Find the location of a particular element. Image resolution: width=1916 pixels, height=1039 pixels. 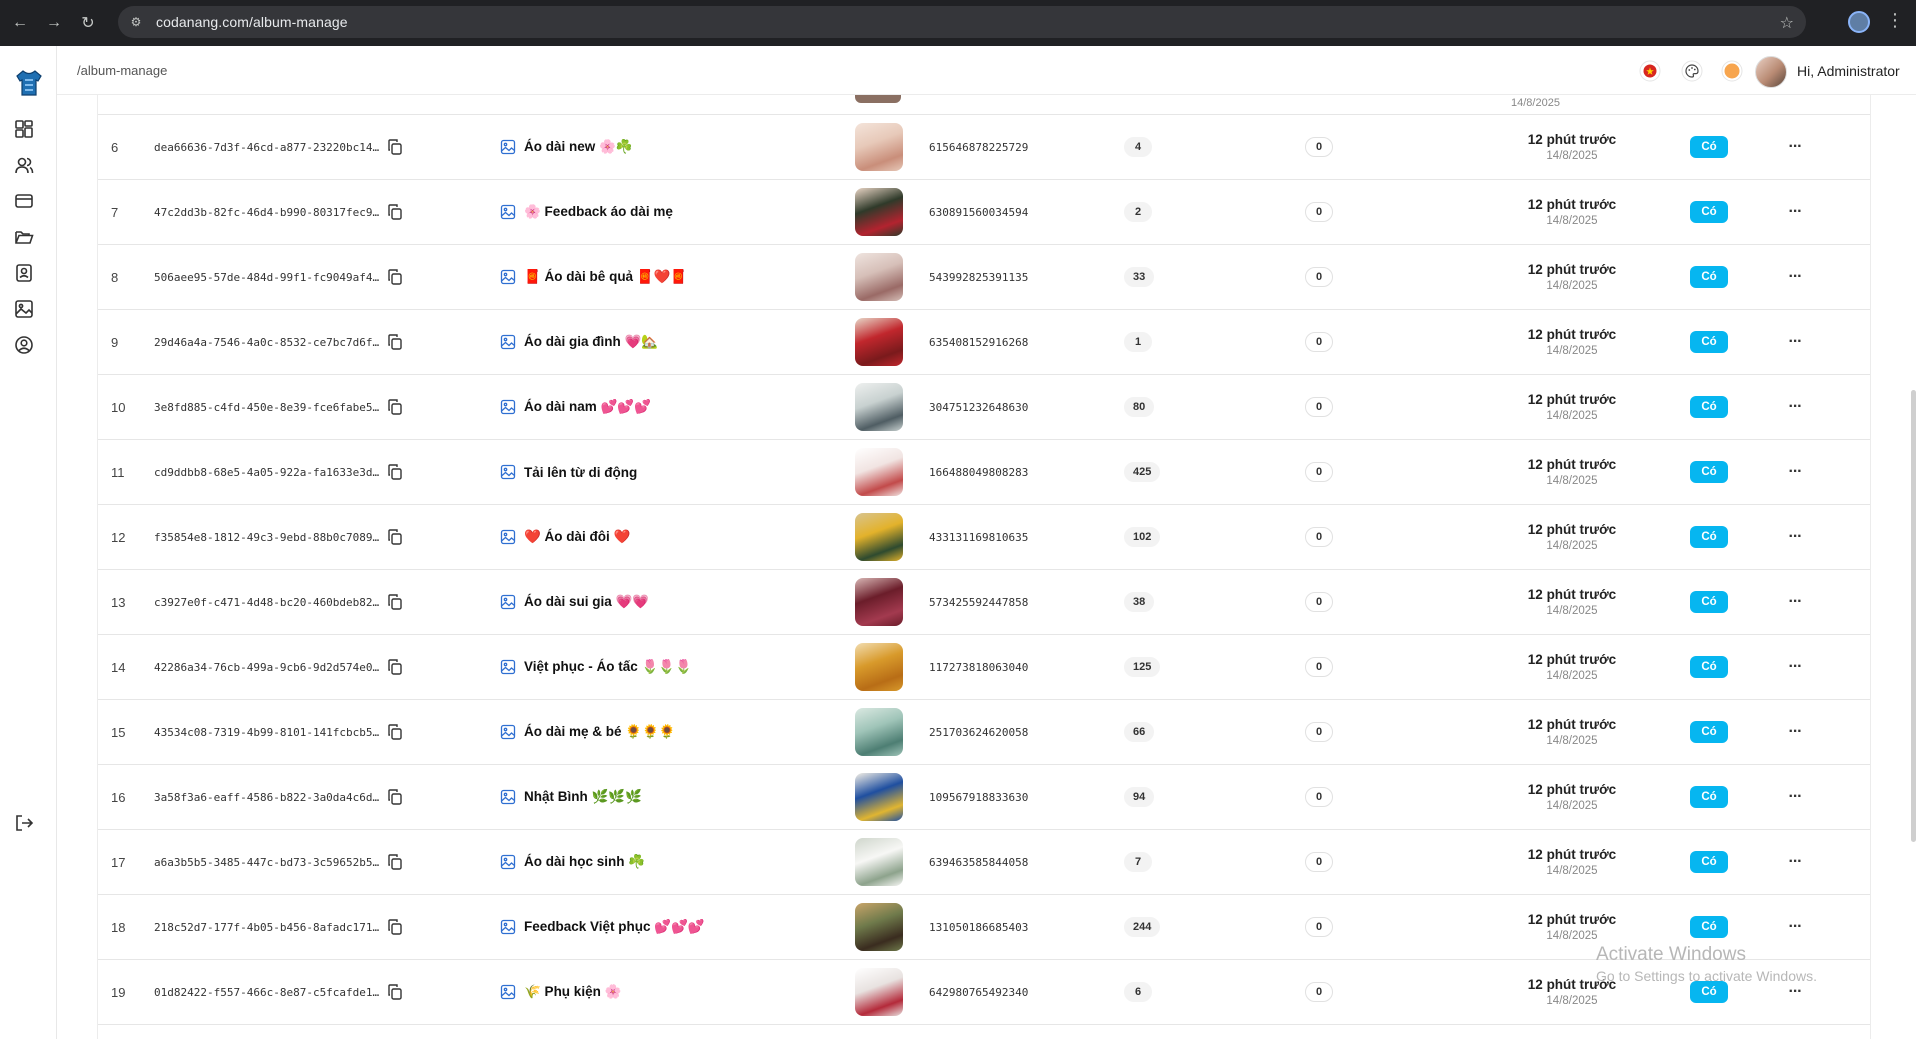

palette-icon is located at coordinates (1692, 71).